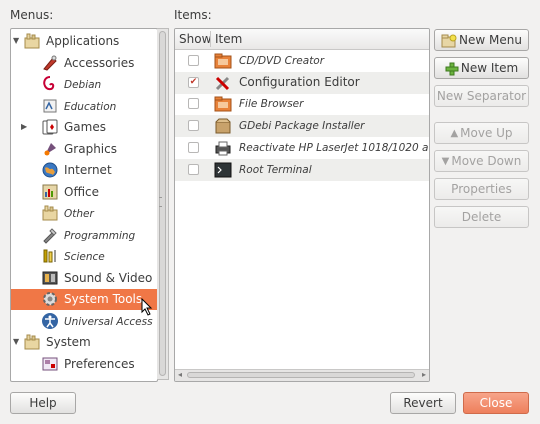  What do you see at coordinates (481, 40) in the screenshot?
I see `new-menu-button: New Menu` at bounding box center [481, 40].